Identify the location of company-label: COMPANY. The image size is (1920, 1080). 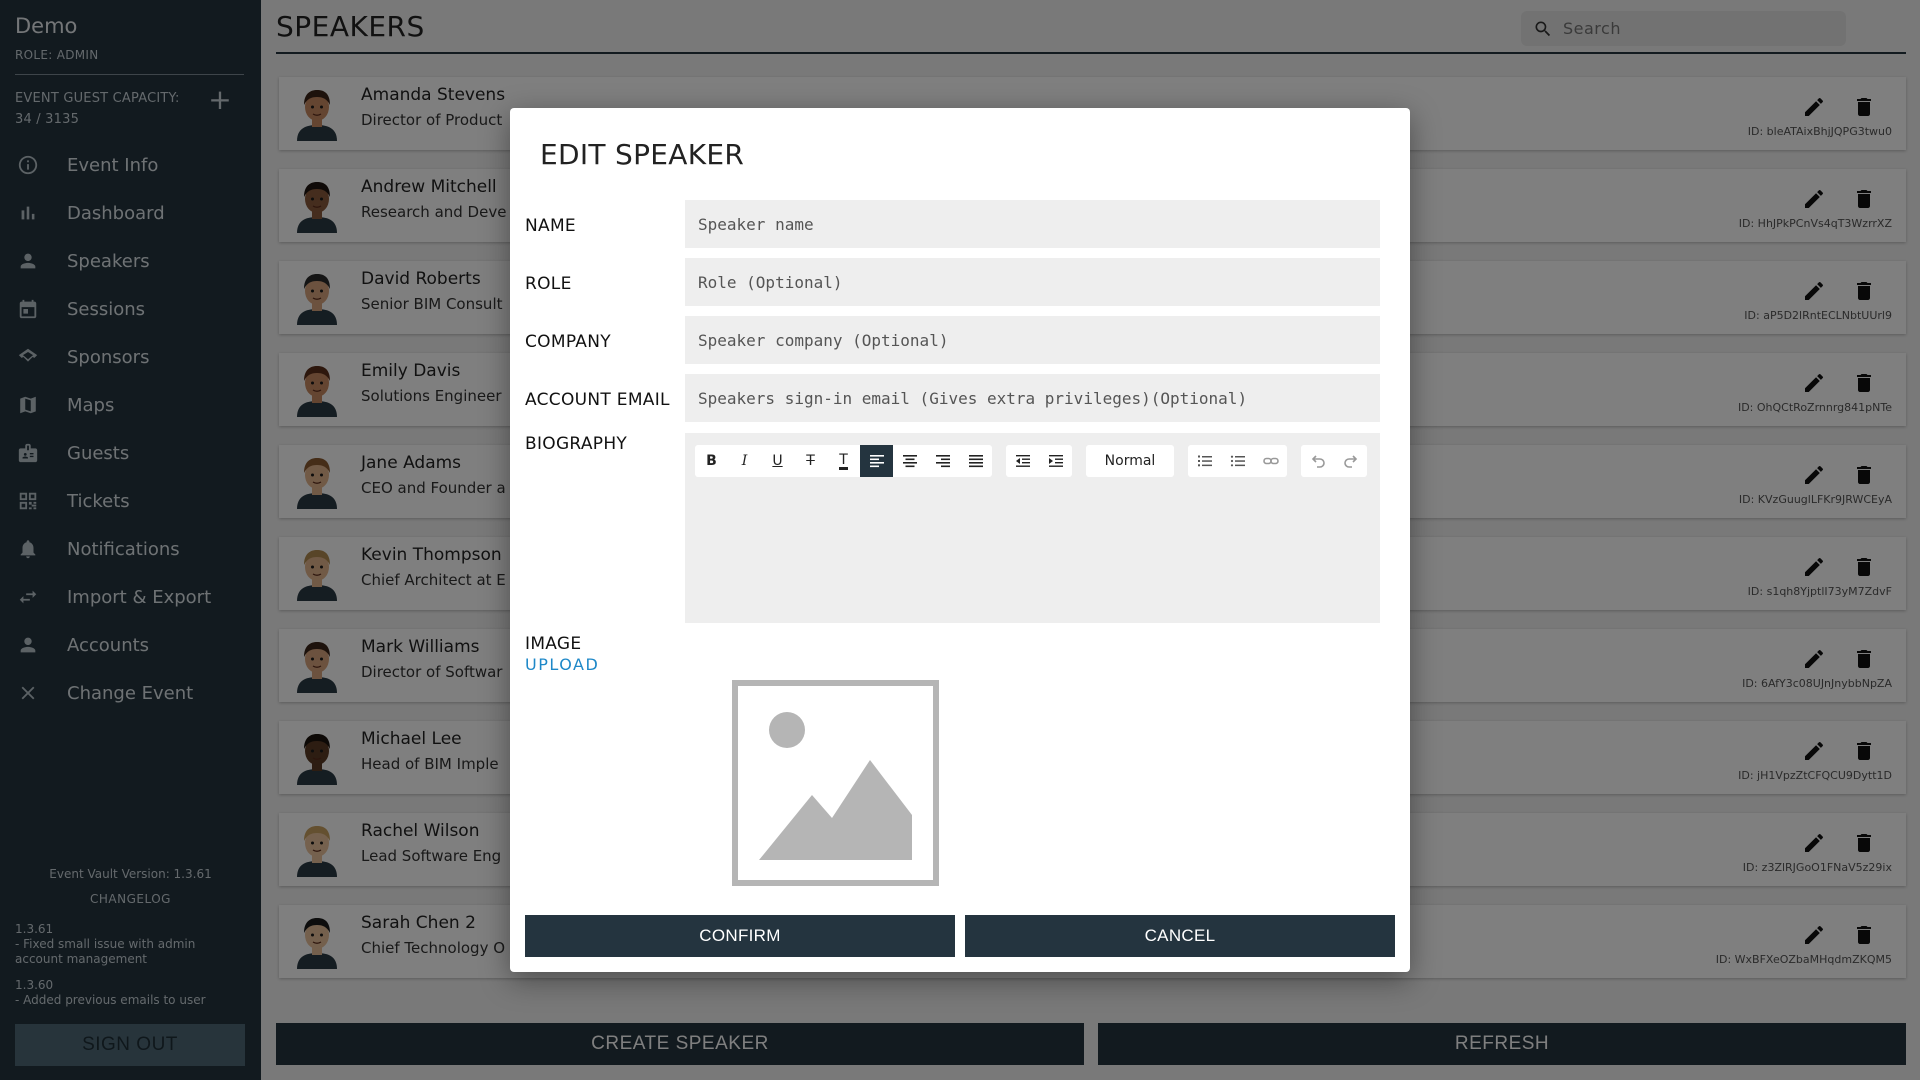
(568, 342).